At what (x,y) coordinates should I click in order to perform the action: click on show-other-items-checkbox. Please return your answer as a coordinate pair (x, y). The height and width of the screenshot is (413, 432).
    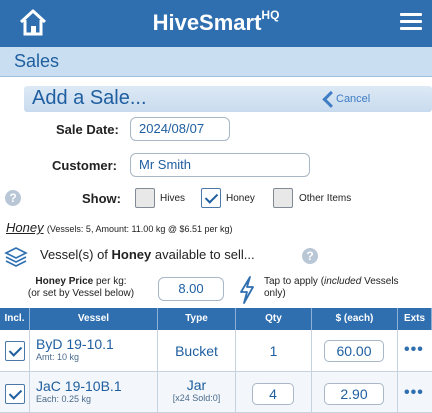
    Looking at the image, I should click on (283, 198).